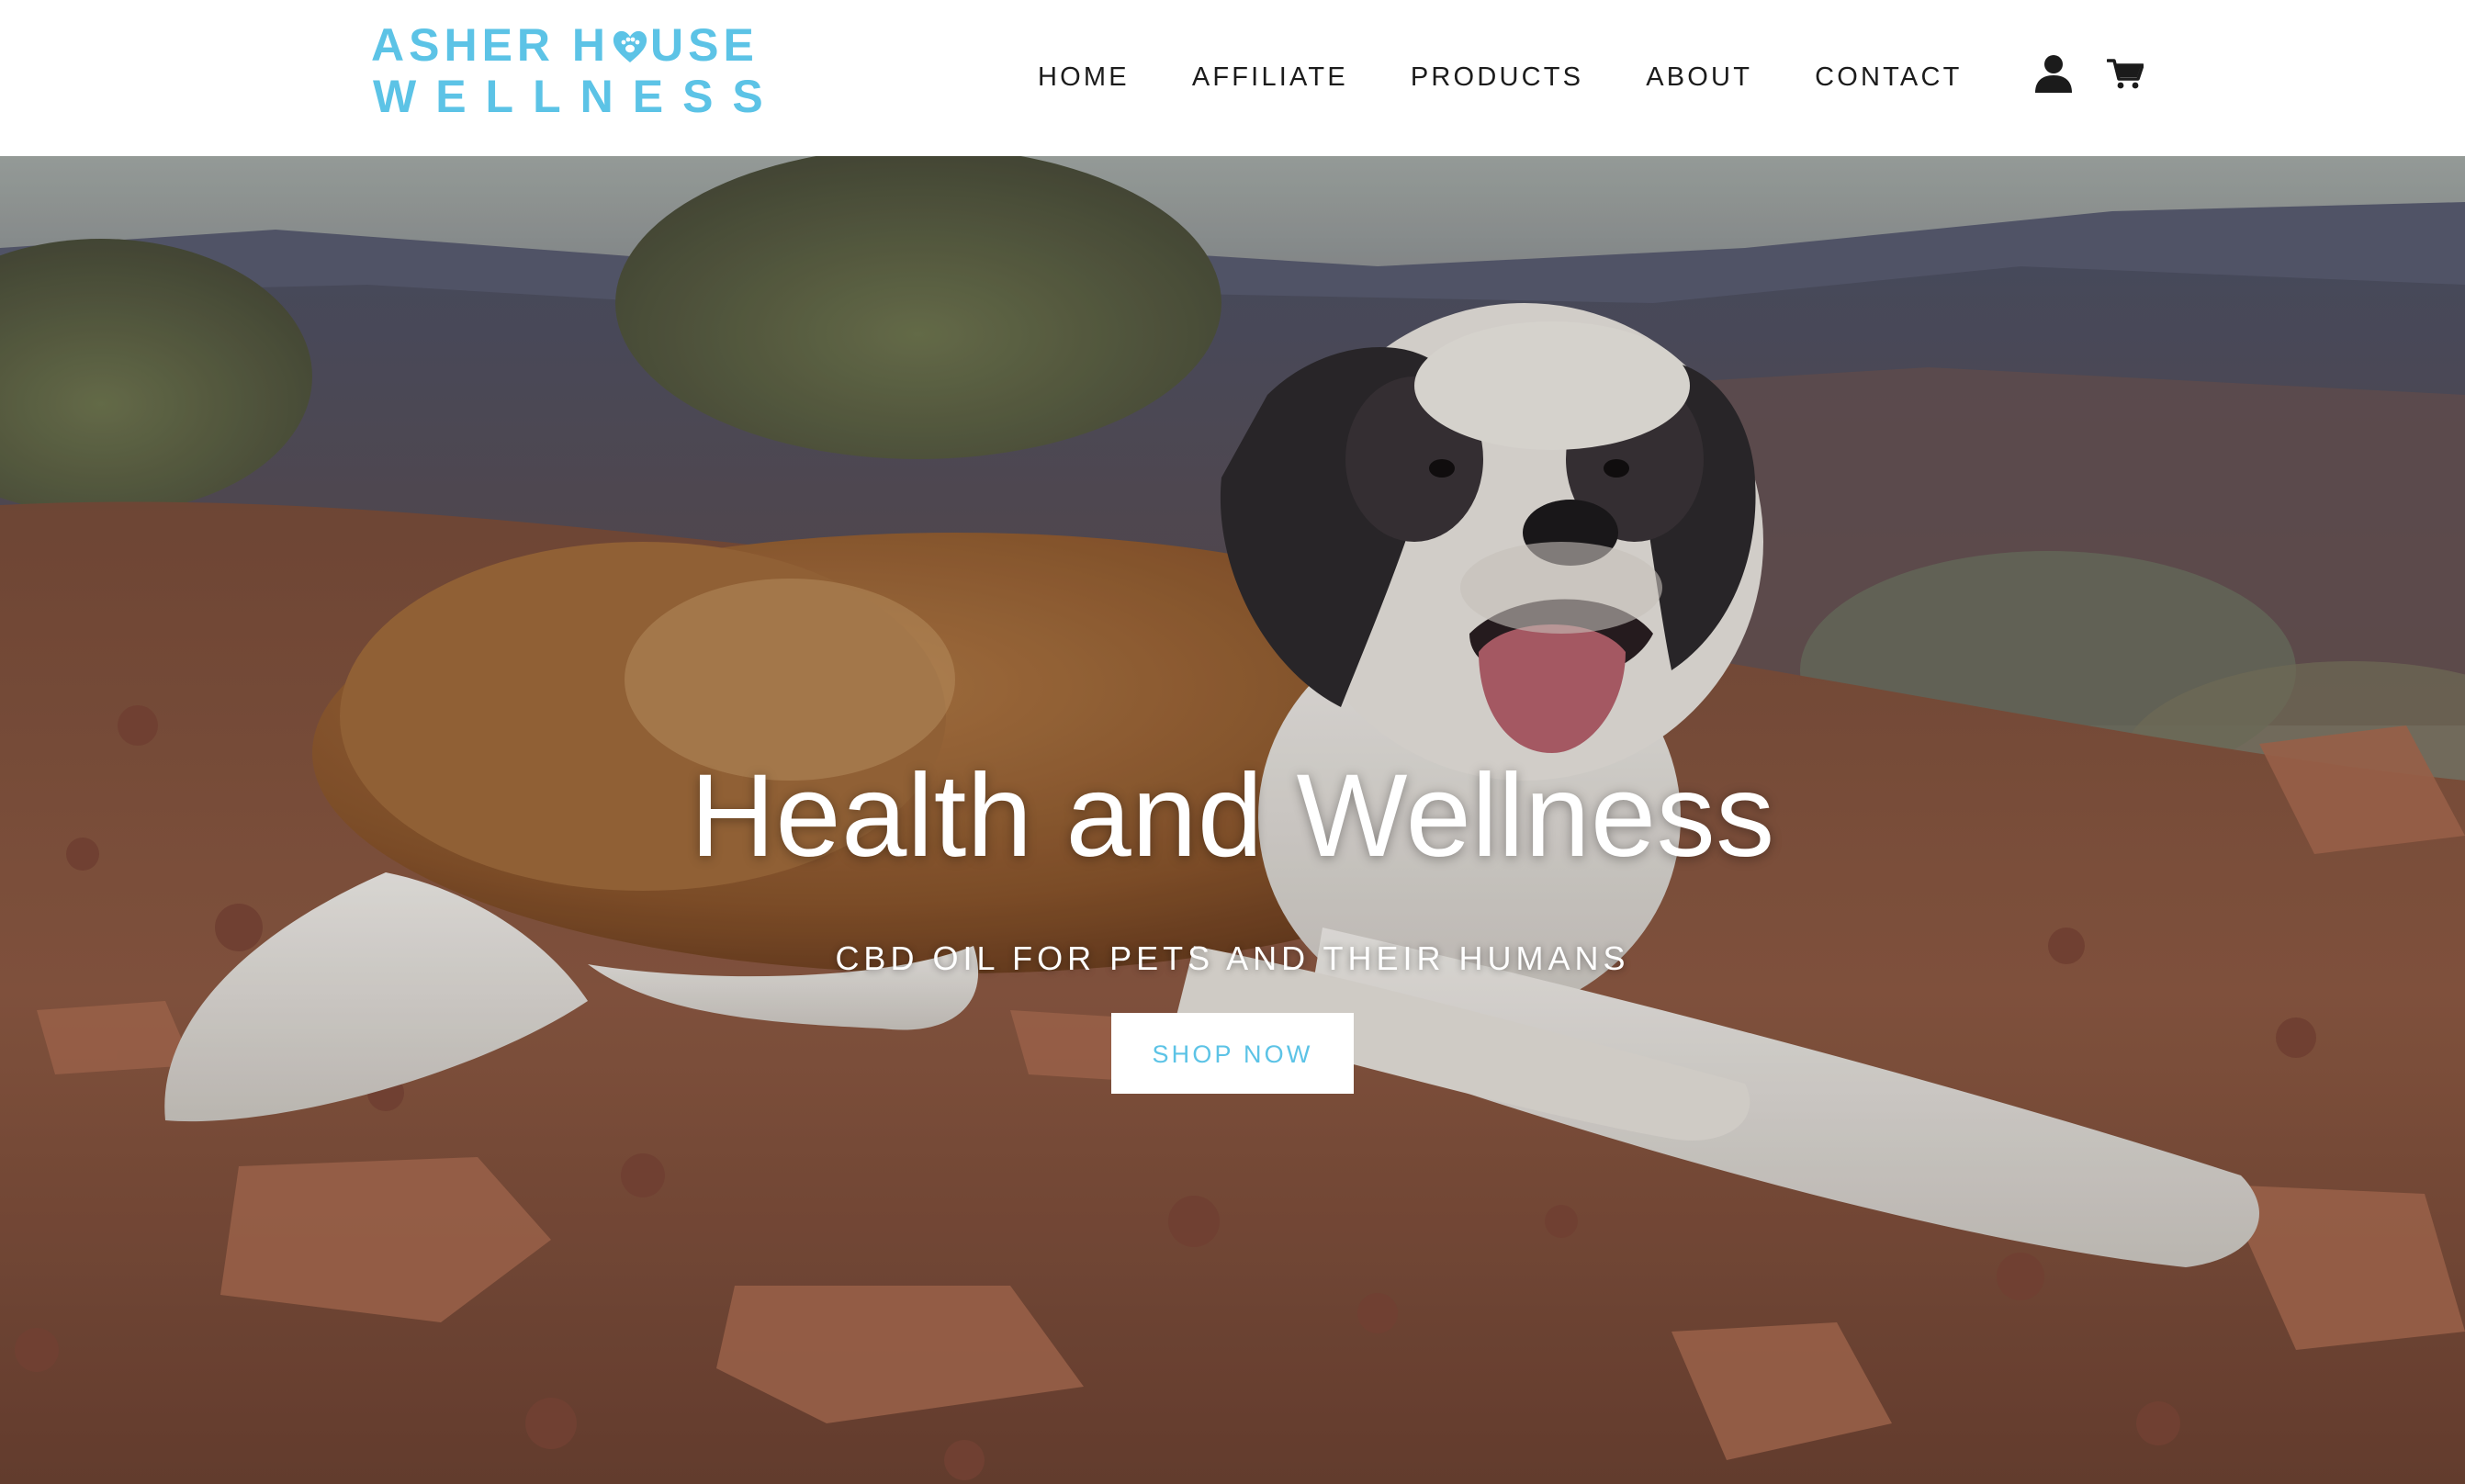 The image size is (2465, 1484). Describe the element at coordinates (1084, 78) in the screenshot. I see `nav-home: HOME` at that location.